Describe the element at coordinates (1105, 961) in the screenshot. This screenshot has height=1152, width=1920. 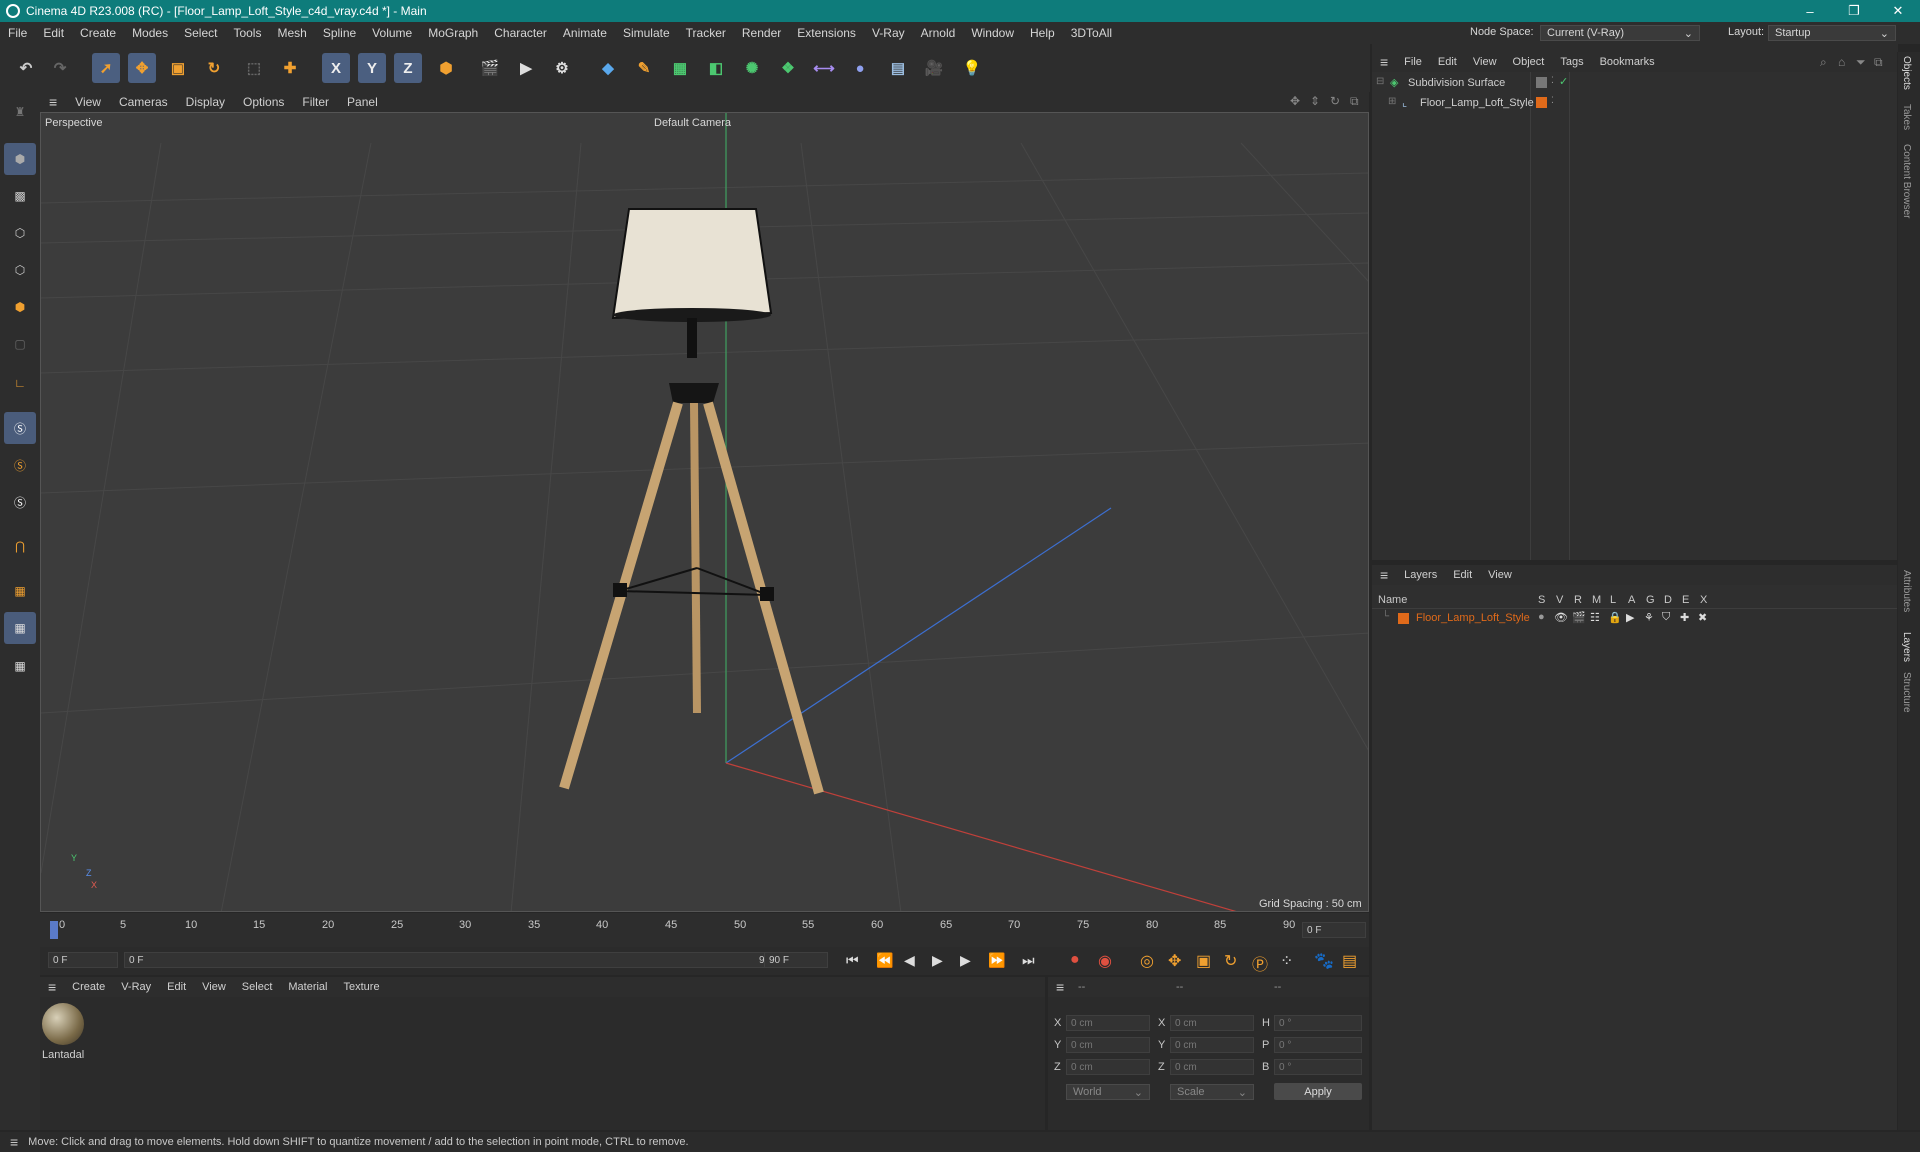
I see `autokey-icon: ◉` at that location.